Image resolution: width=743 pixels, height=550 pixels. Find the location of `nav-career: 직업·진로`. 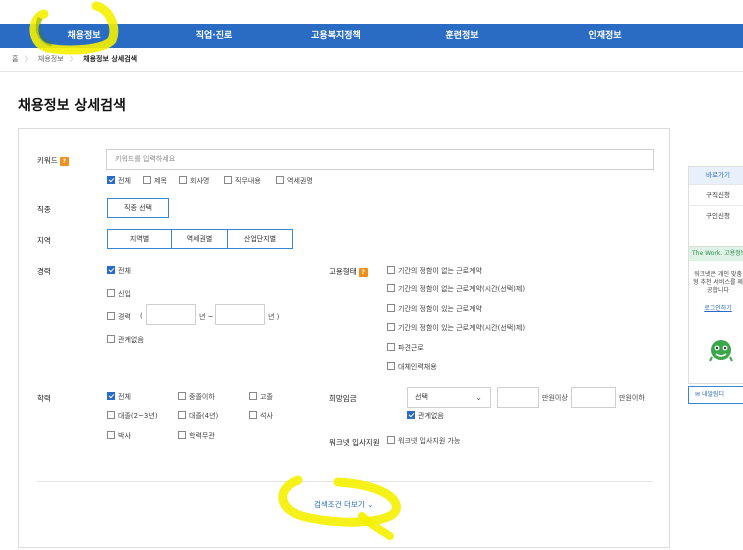

nav-career: 직업·진로 is located at coordinates (214, 36).